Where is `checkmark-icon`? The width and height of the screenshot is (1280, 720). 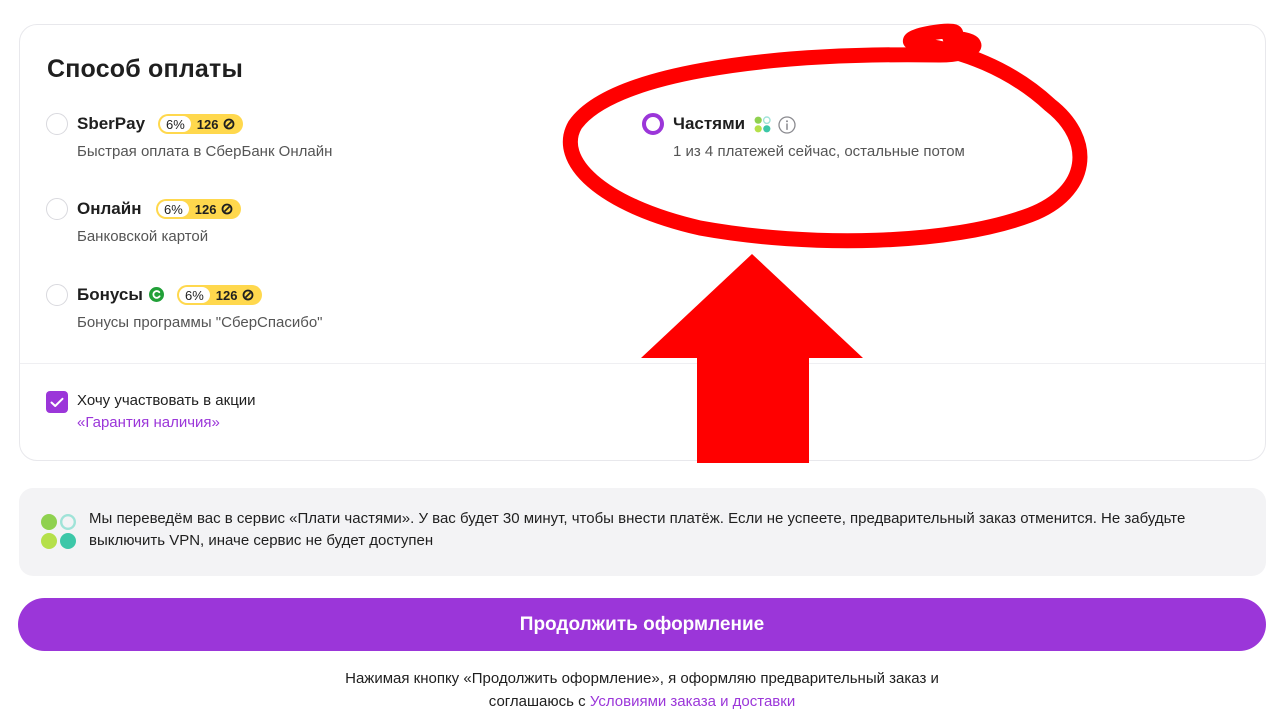 checkmark-icon is located at coordinates (57, 402).